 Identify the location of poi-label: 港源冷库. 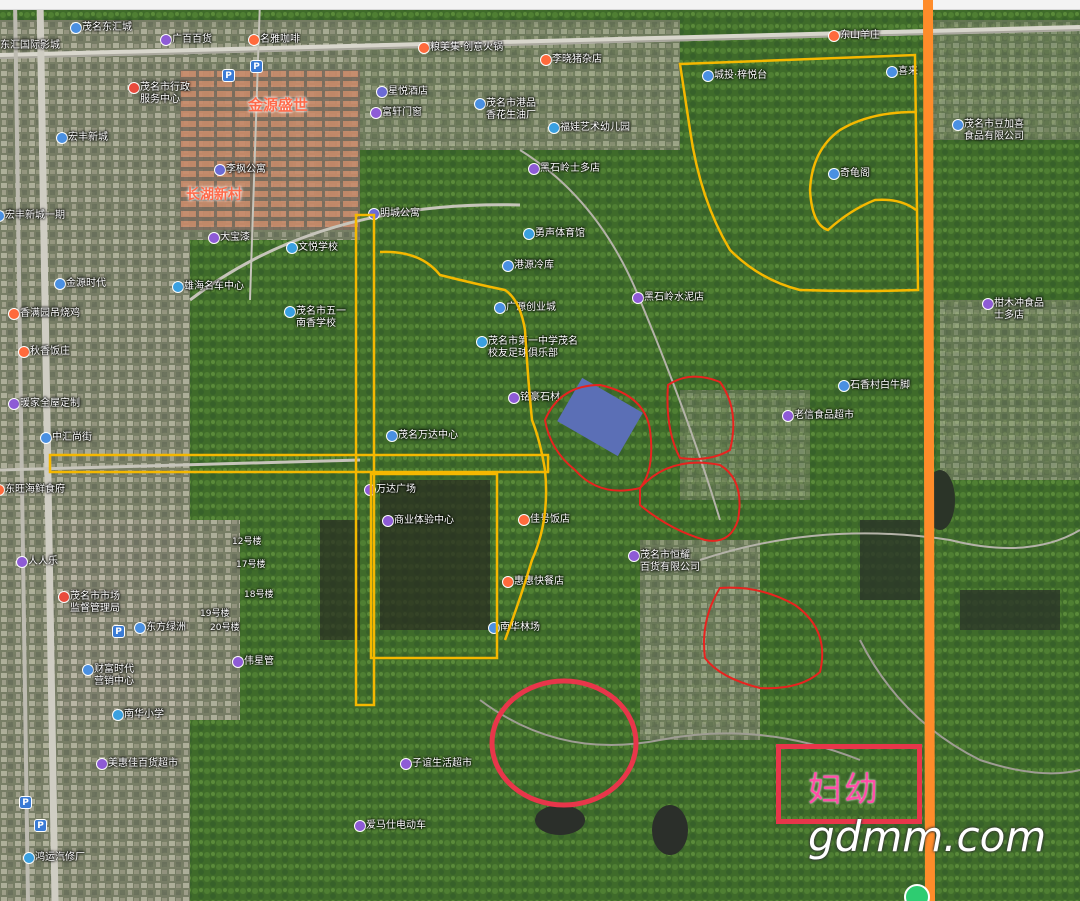
(534, 266).